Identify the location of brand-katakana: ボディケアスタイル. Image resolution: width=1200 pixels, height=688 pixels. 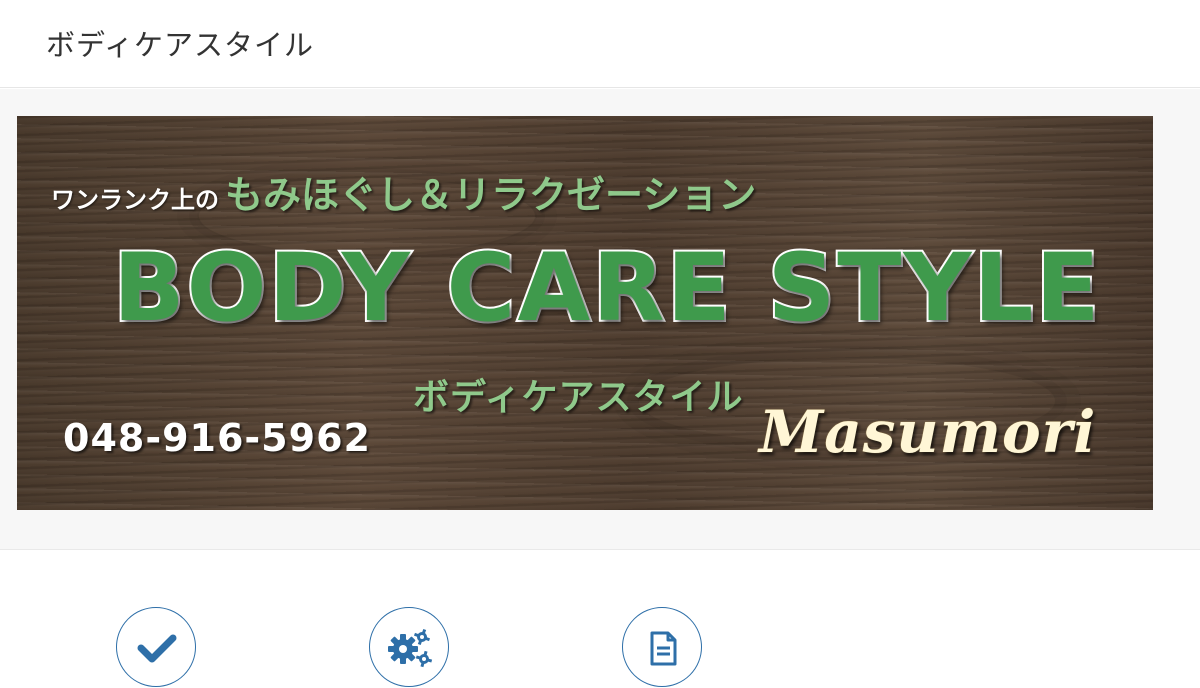
(578, 397).